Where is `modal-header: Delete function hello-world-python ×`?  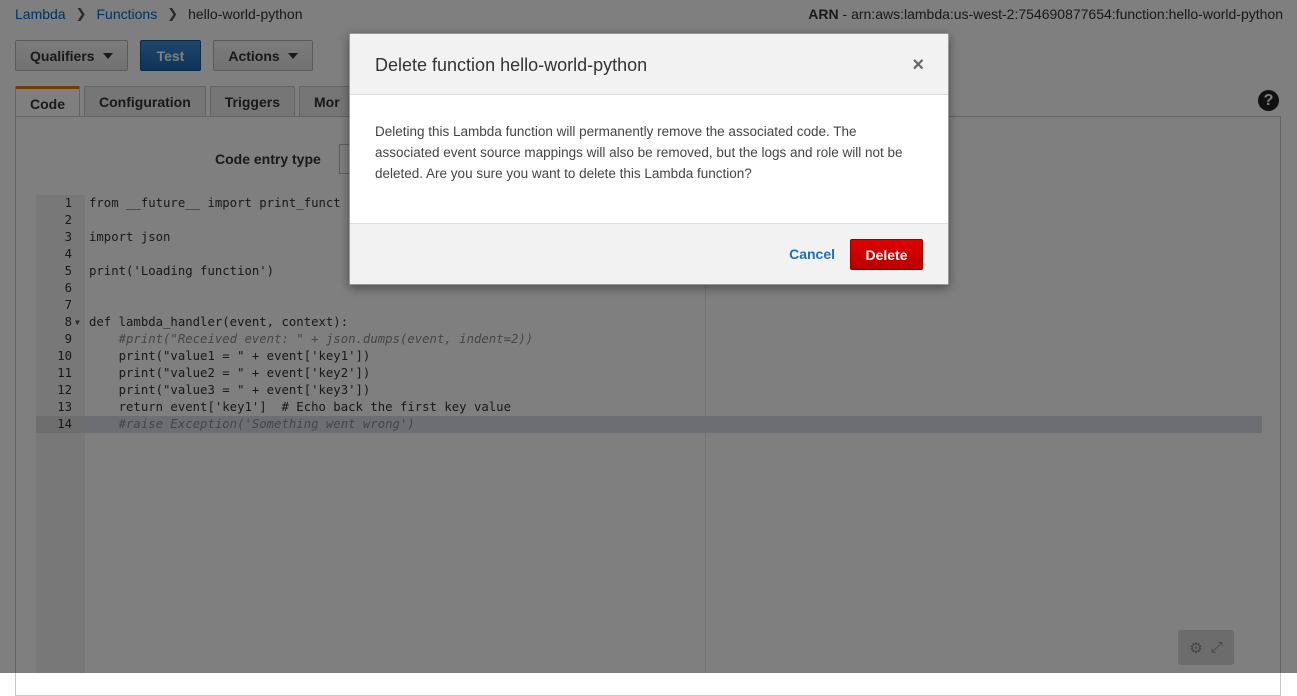
modal-header: Delete function hello-world-python × is located at coordinates (649, 64).